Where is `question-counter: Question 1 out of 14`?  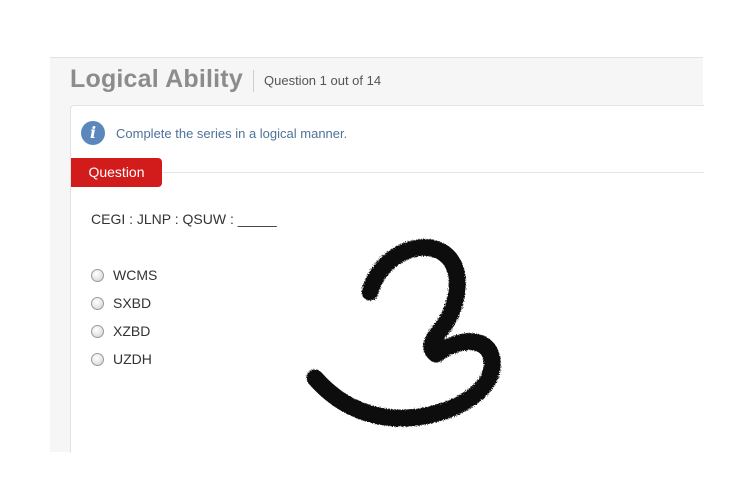 question-counter: Question 1 out of 14 is located at coordinates (323, 80).